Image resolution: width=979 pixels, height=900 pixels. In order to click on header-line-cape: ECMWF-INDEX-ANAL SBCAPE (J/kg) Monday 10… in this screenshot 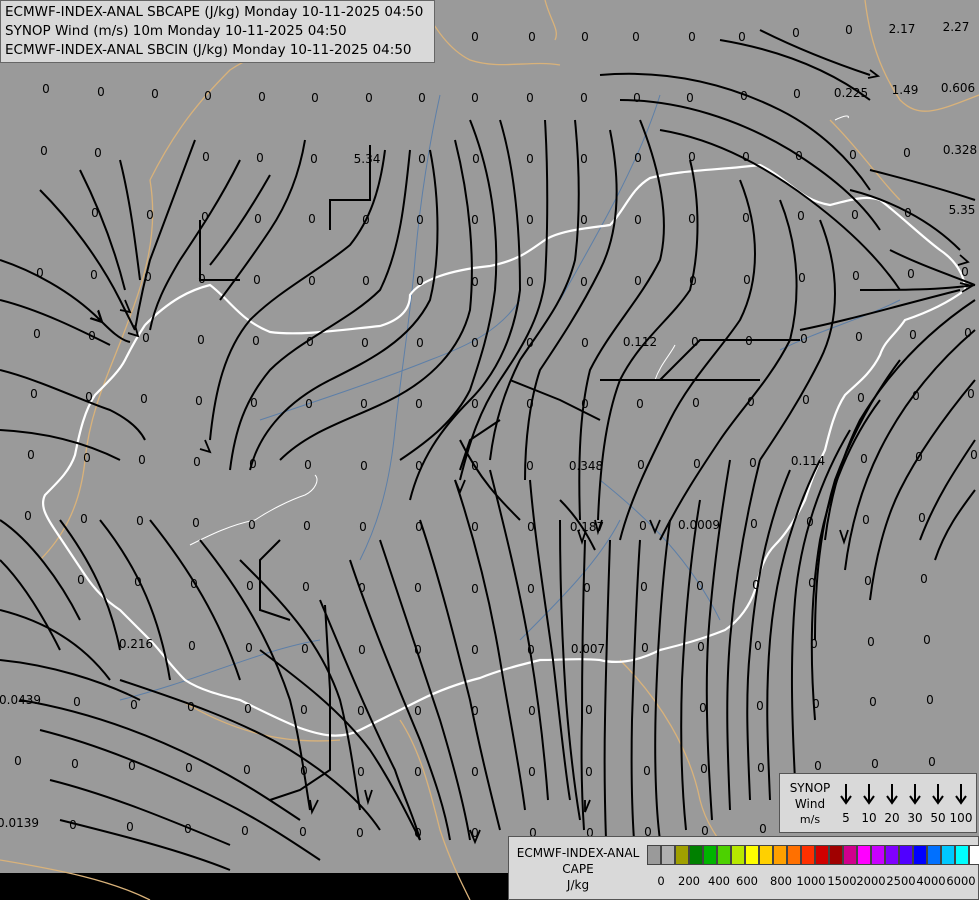, I will do `click(214, 12)`.